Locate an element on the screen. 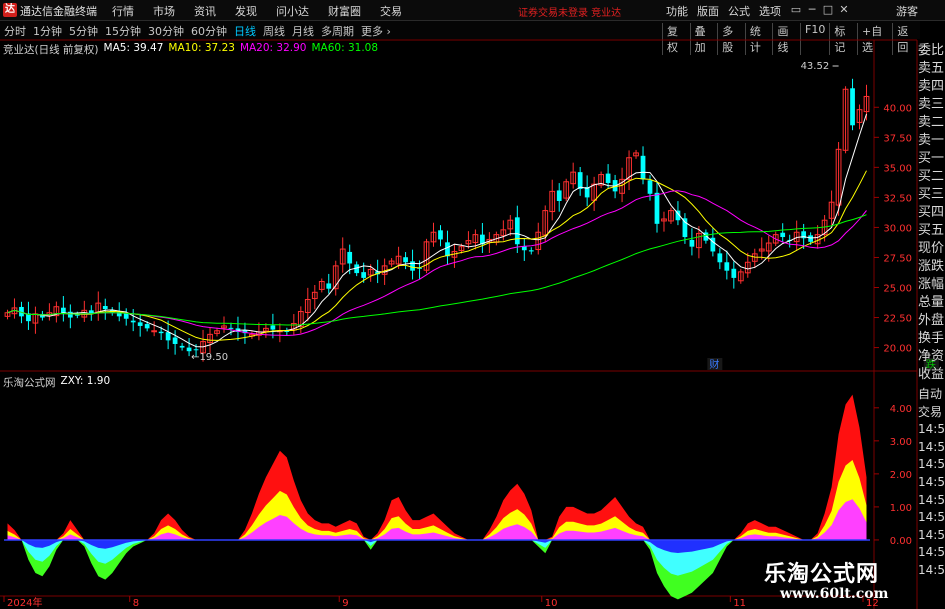 This screenshot has width=945, height=609. y-tick-label: 40.00 is located at coordinates (897, 108).